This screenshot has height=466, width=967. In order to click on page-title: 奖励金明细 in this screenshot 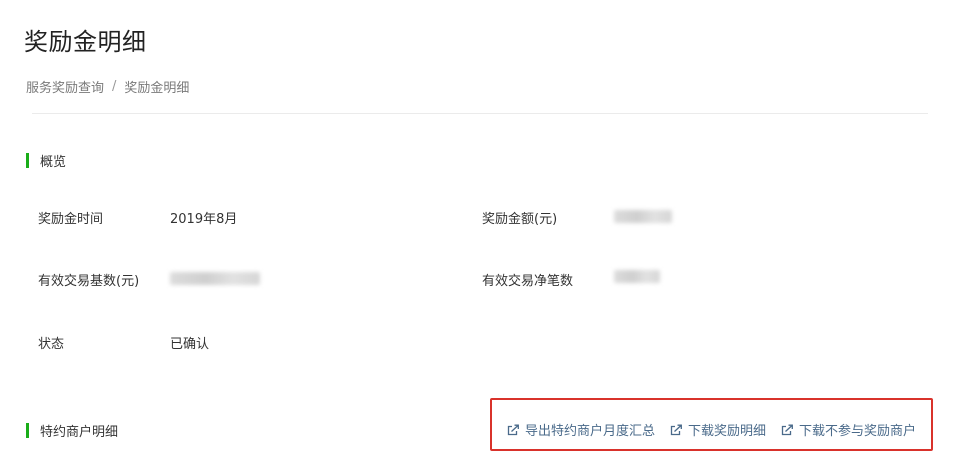, I will do `click(85, 42)`.